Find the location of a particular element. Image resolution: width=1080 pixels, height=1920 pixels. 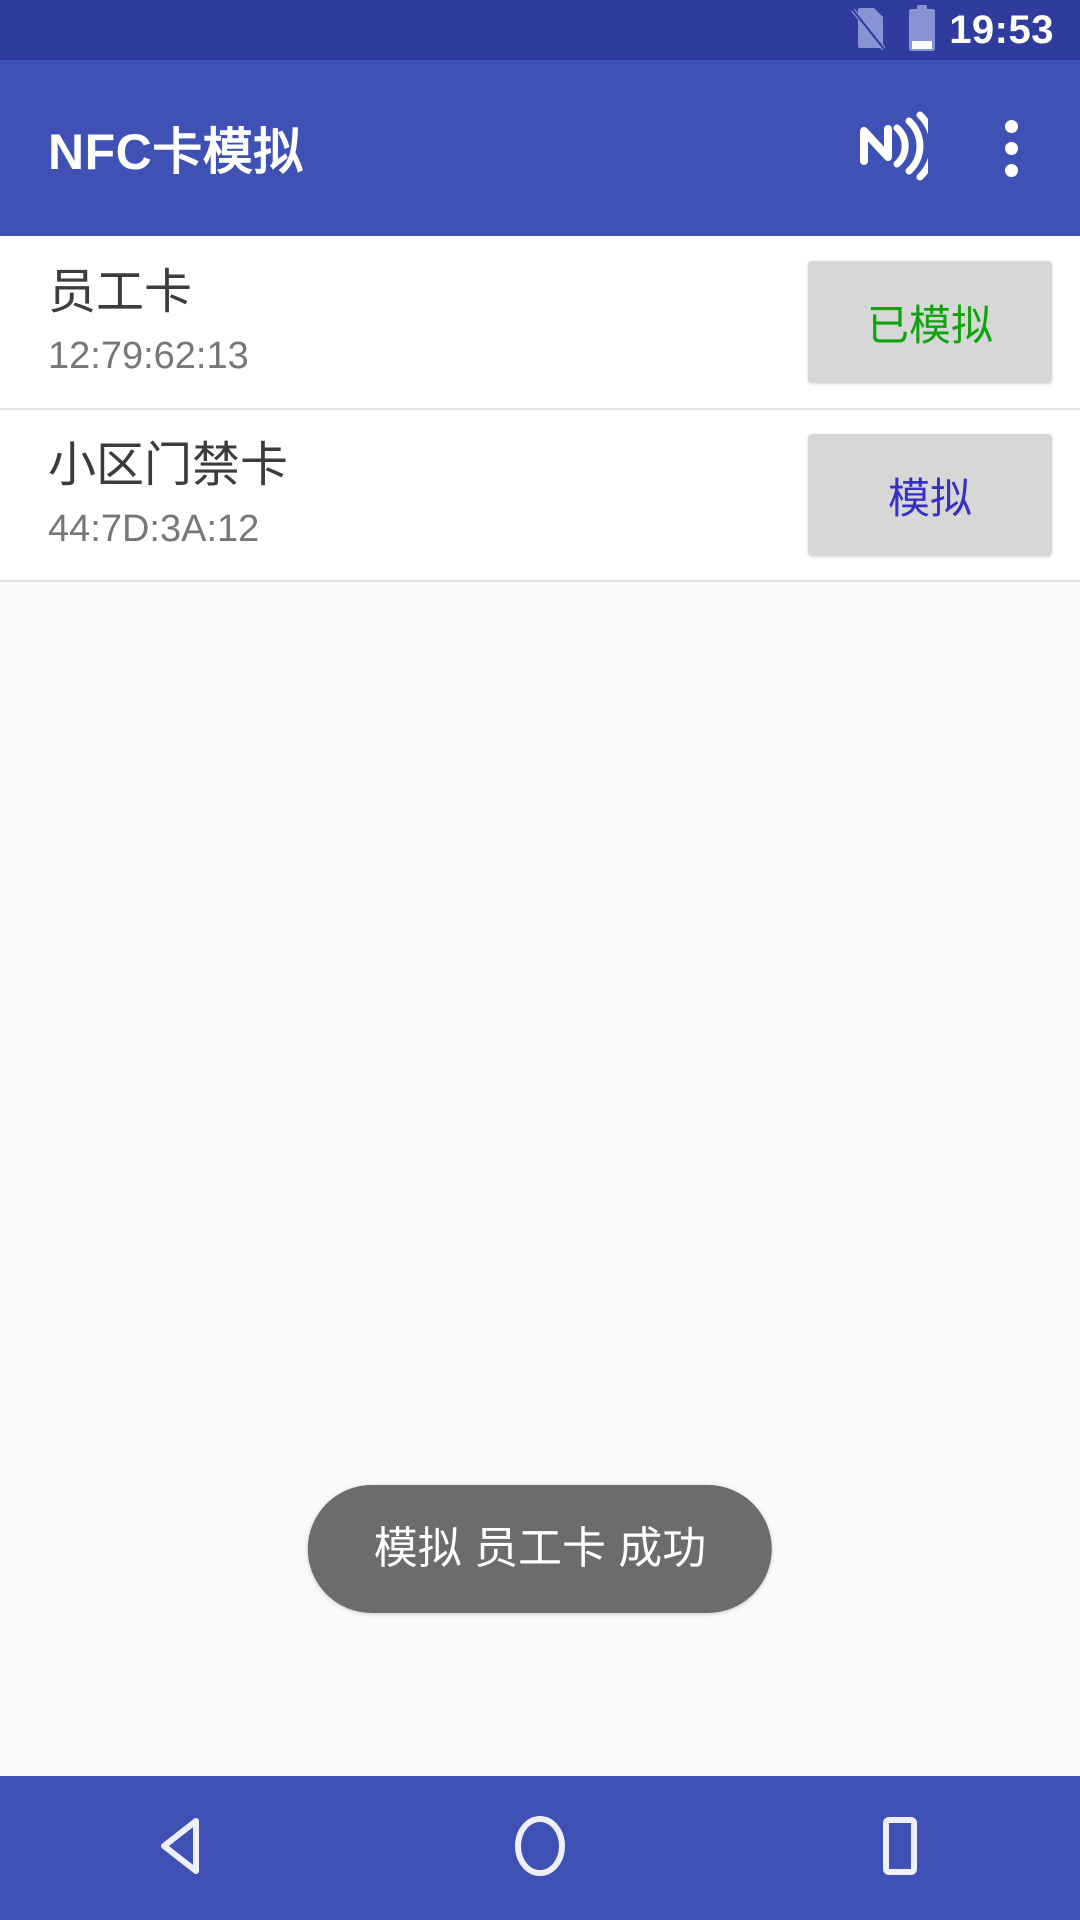

nav-recents-button is located at coordinates (900, 1848).